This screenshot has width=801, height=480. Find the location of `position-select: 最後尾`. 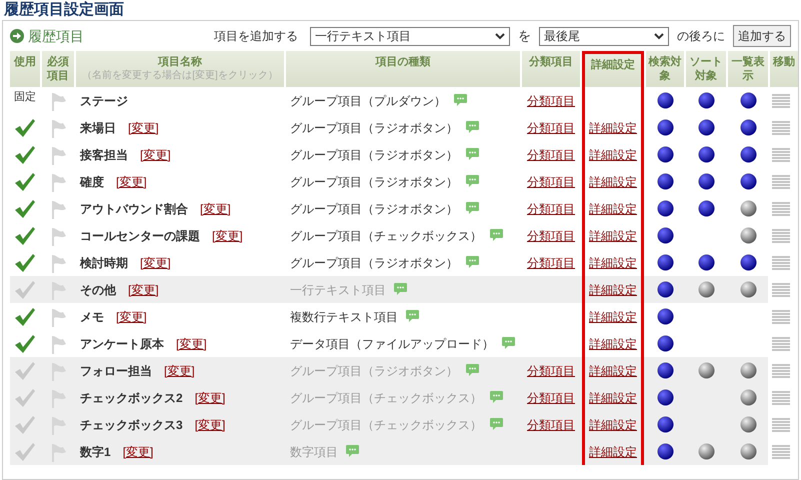

position-select: 最後尾 is located at coordinates (604, 36).